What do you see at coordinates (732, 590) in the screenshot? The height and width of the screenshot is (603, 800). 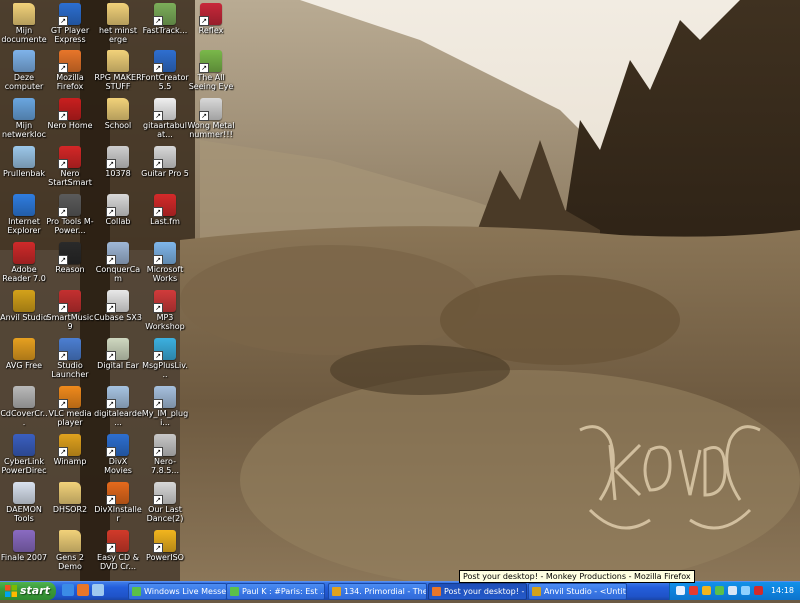 I see `tray-volume-icon` at bounding box center [732, 590].